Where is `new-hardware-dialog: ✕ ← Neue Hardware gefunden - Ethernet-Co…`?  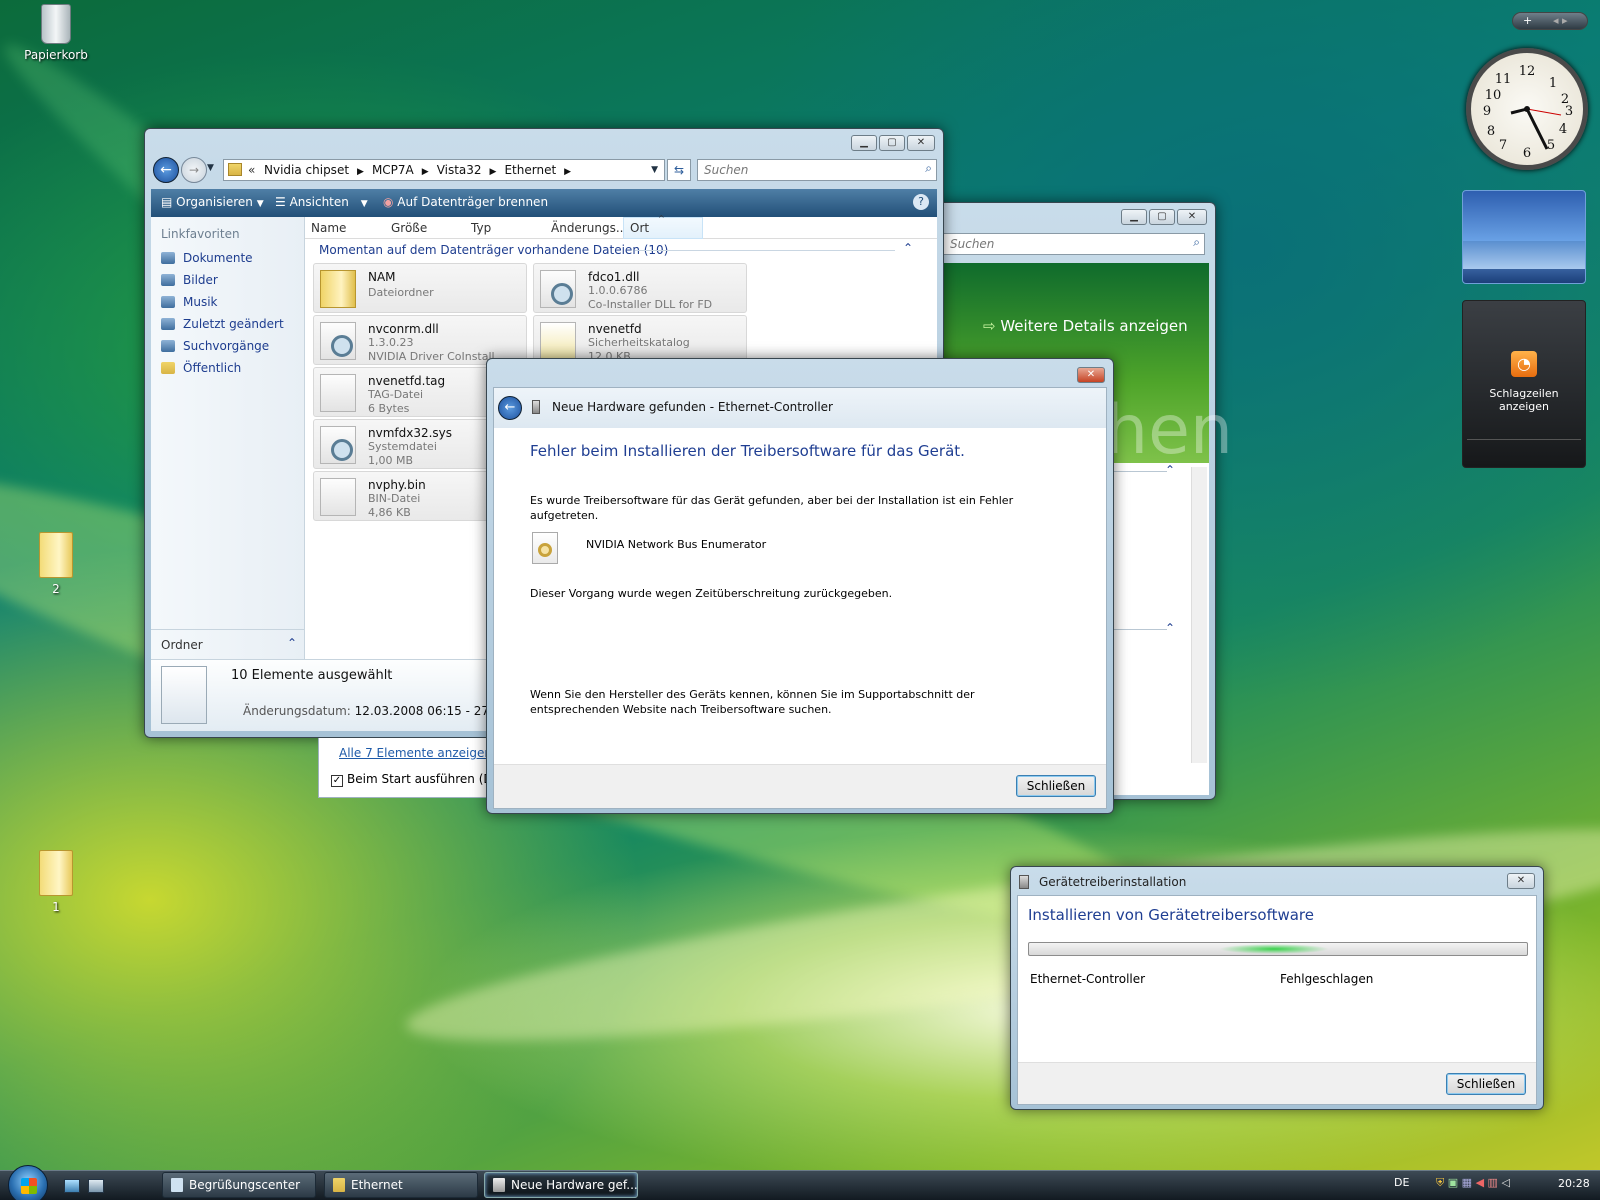
new-hardware-dialog: ✕ ← Neue Hardware gefunden - Ethernet-Co… is located at coordinates (800, 586).